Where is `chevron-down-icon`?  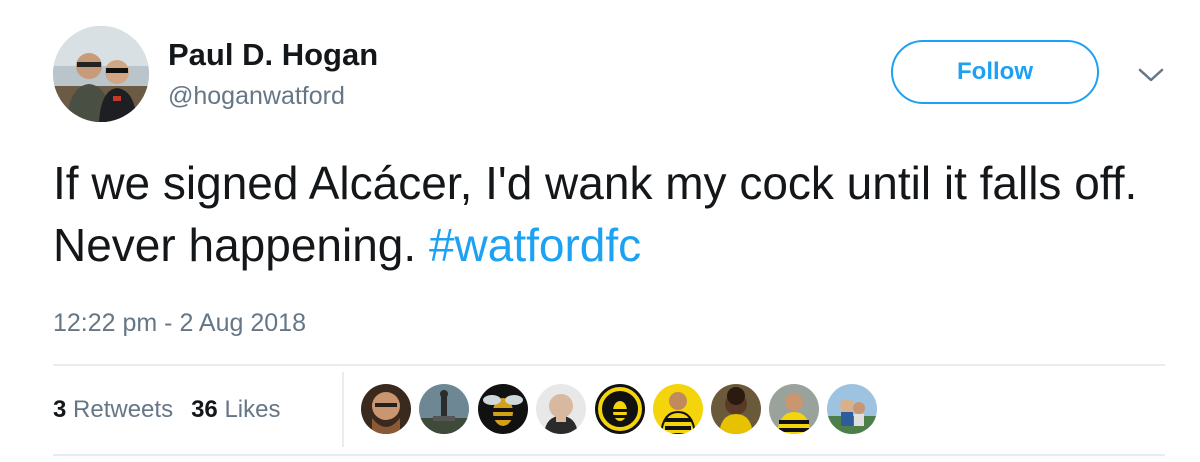
chevron-down-icon is located at coordinates (1151, 75).